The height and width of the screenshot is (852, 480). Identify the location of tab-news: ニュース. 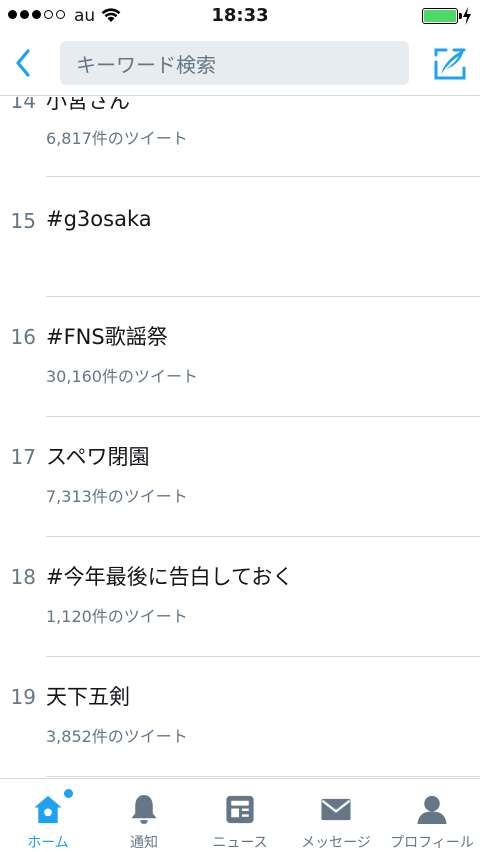
(240, 815).